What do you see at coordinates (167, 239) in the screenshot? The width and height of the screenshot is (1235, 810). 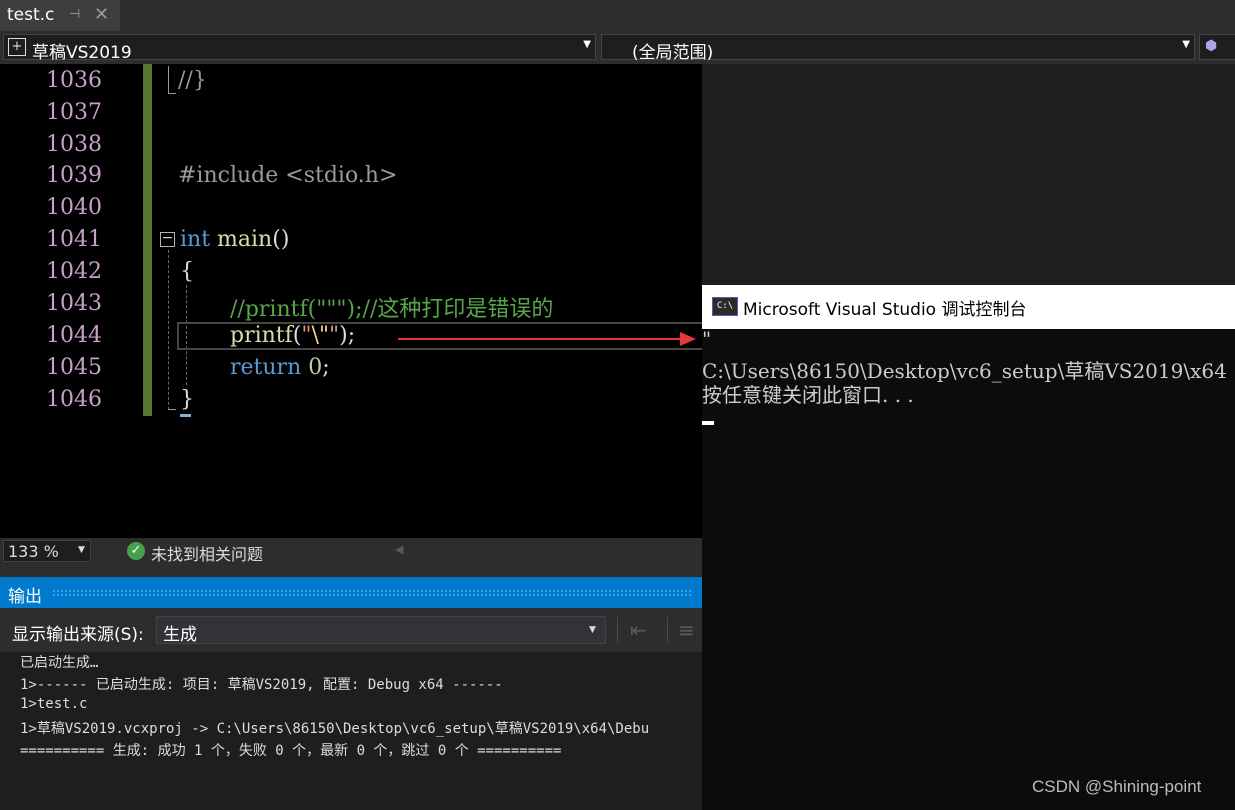 I see `collapse-icon: −` at bounding box center [167, 239].